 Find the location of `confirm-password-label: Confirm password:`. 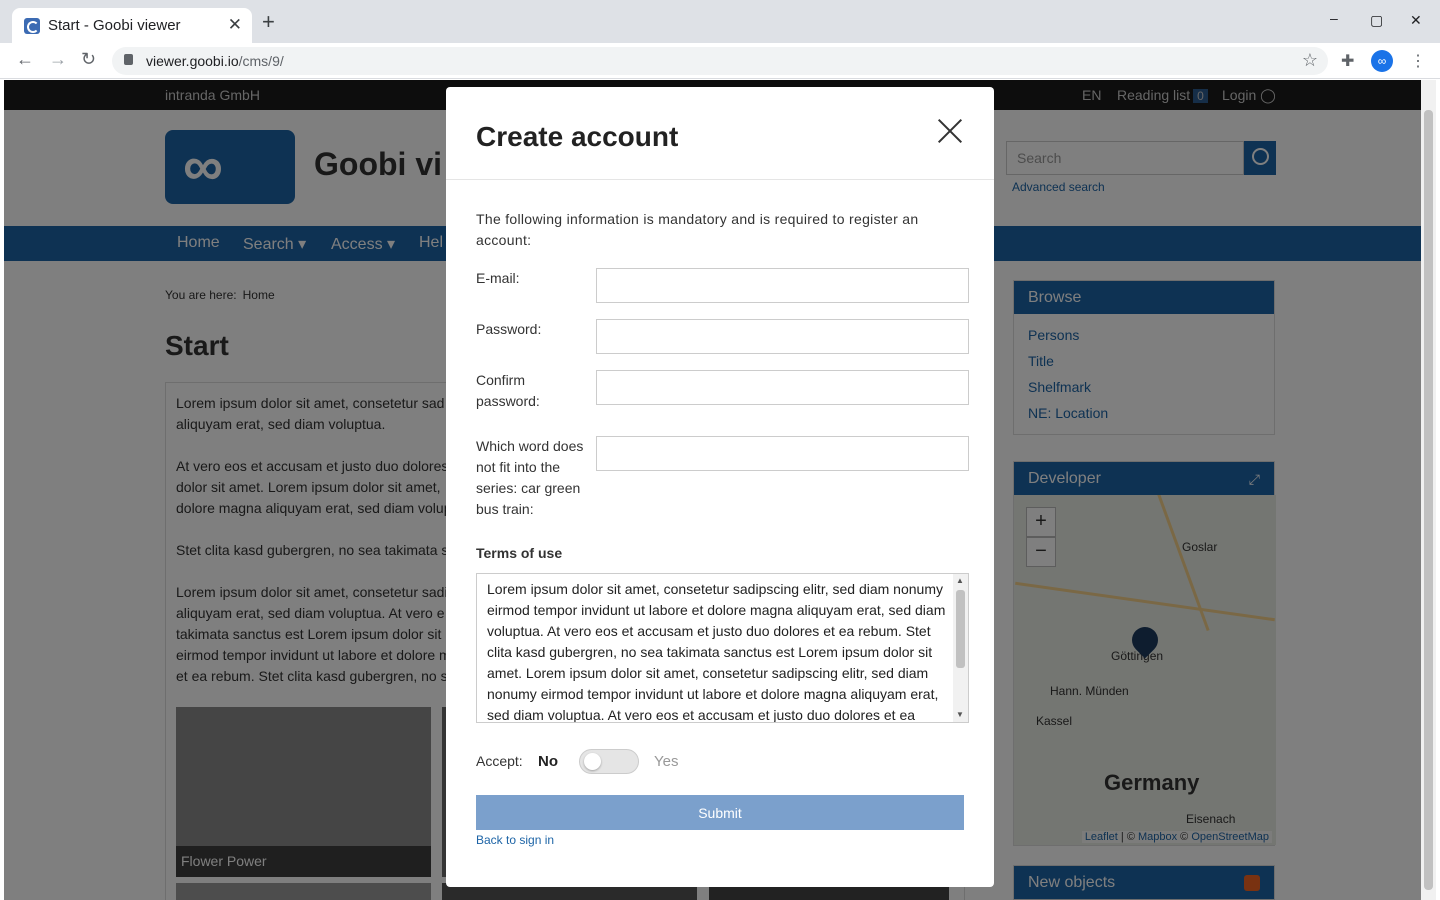

confirm-password-label: Confirm password: is located at coordinates (508, 390).